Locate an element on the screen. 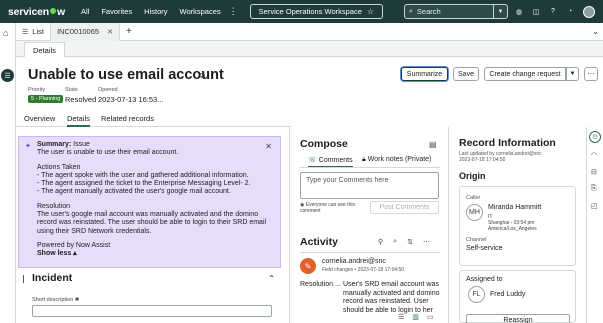 Image resolution: width=603 pixels, height=323 pixels. show-less-link: Show less ▴ is located at coordinates (155, 254).